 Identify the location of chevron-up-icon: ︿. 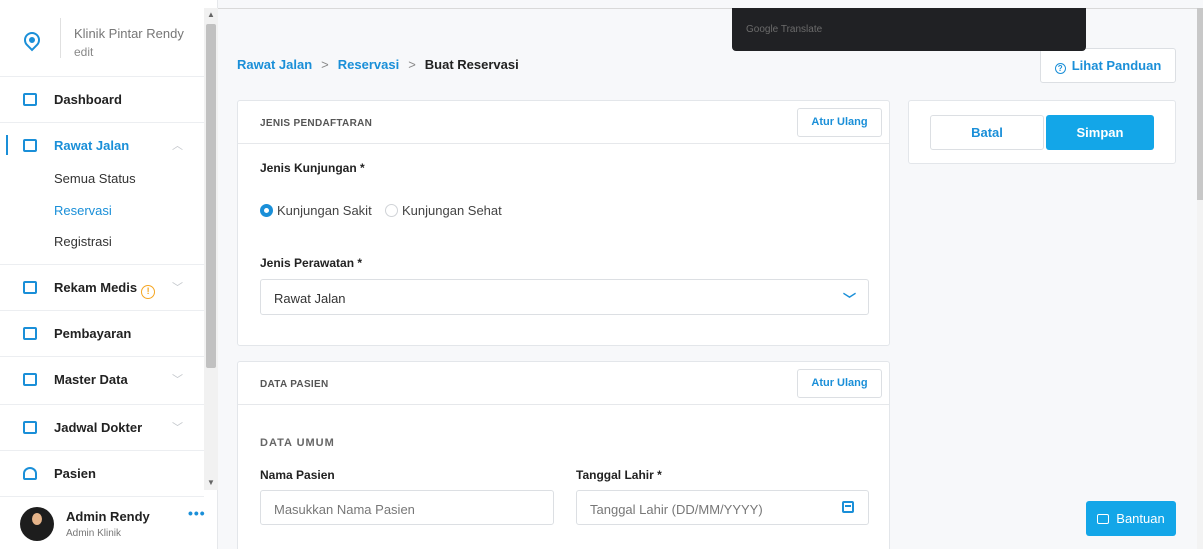
(177, 145).